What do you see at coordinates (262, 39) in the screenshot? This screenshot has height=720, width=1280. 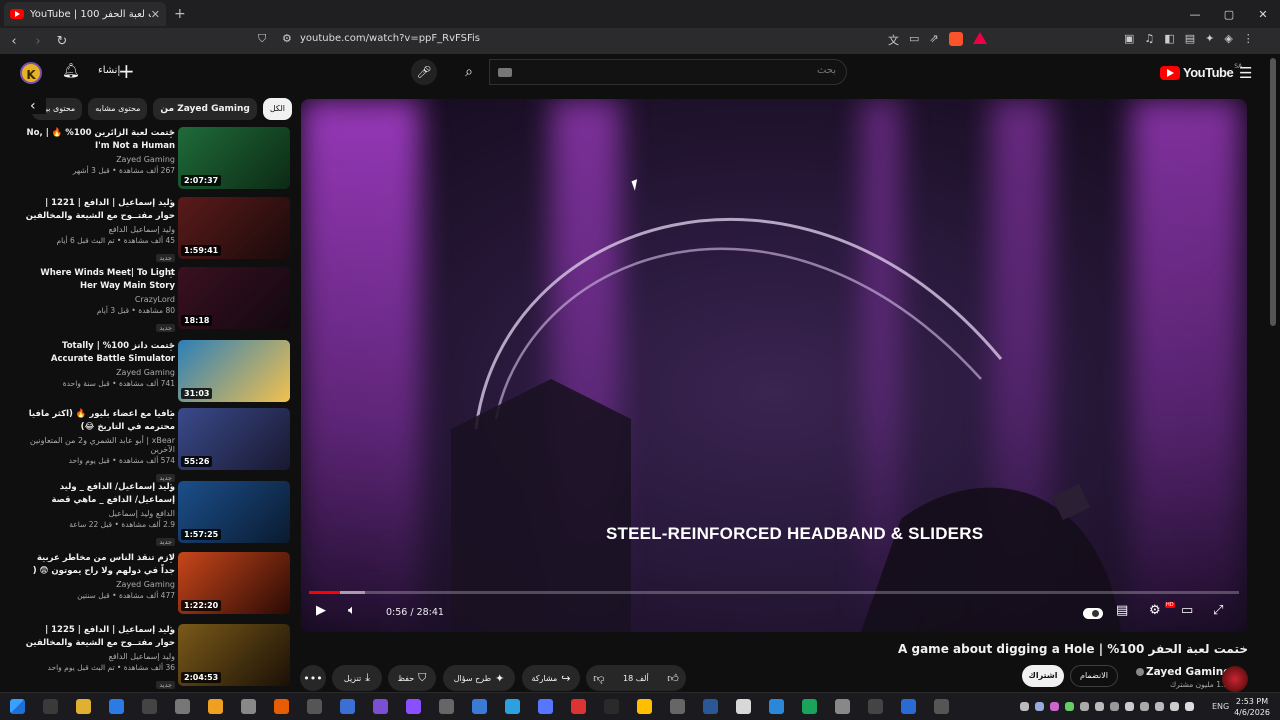 I see `bookmark-icon: ⛉` at bounding box center [262, 39].